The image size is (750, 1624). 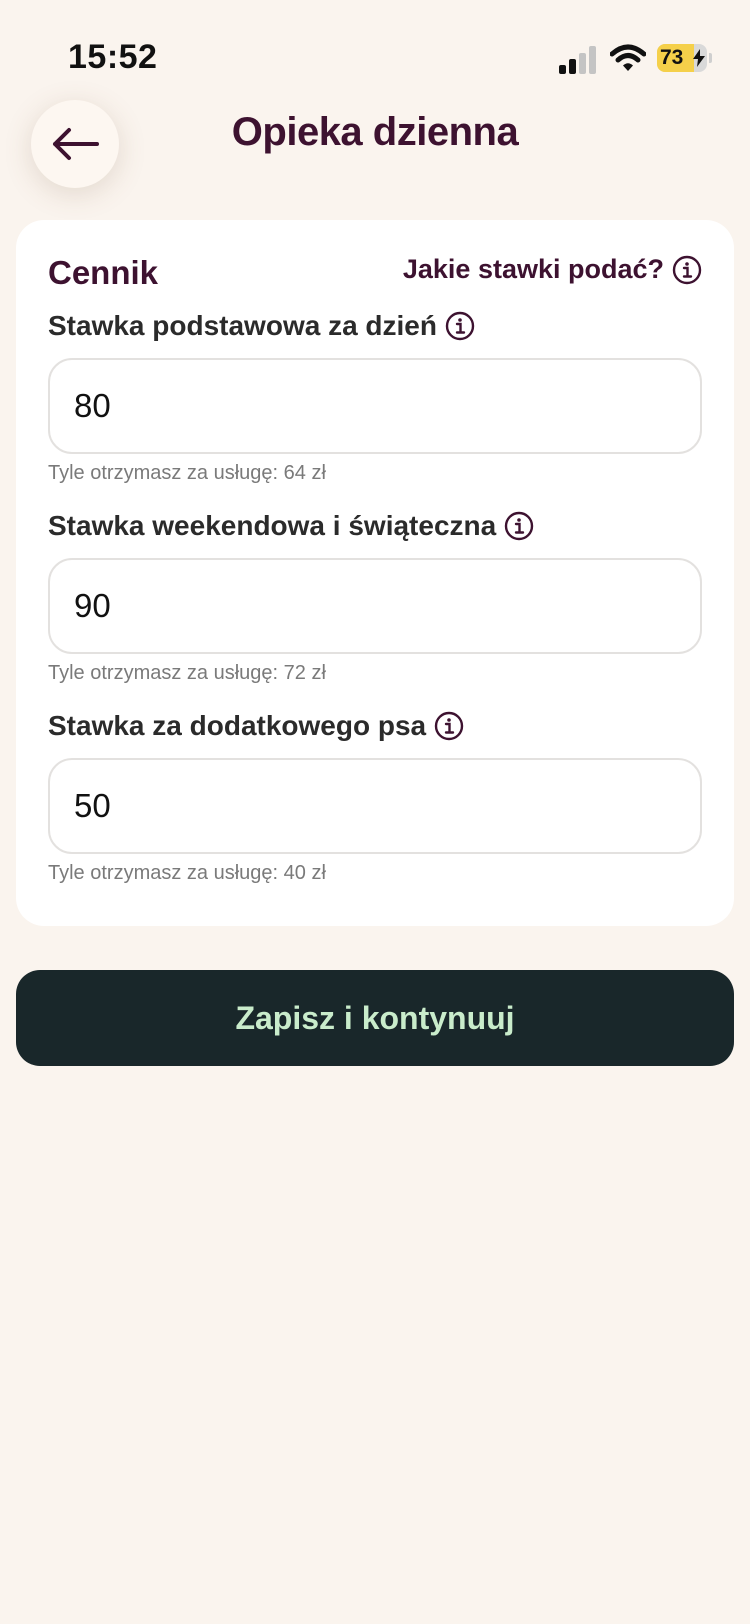 What do you see at coordinates (375, 155) in the screenshot?
I see `header: Opieka dzienna` at bounding box center [375, 155].